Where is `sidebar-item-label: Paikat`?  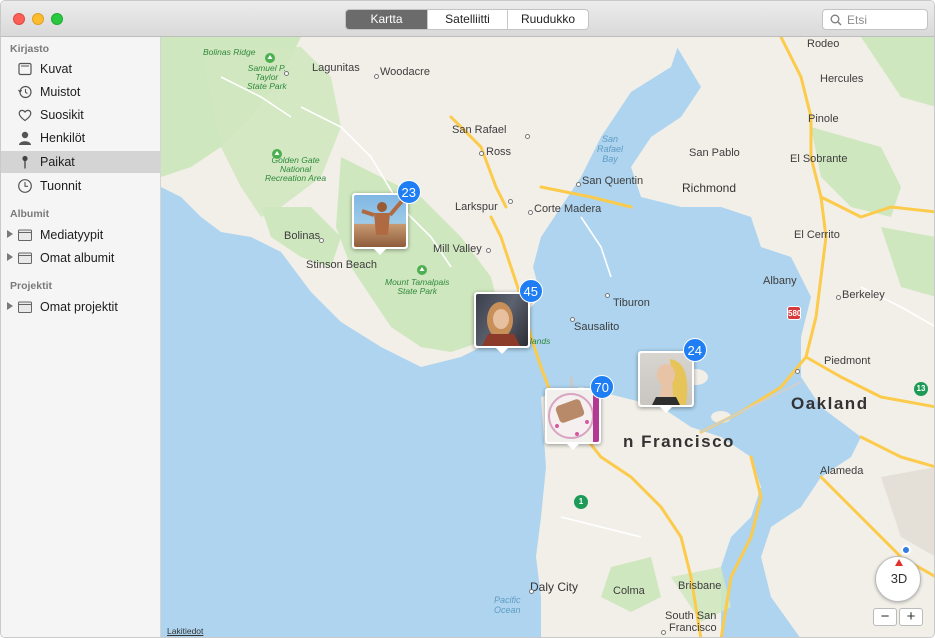
sidebar-item-label: Paikat is located at coordinates (57, 162).